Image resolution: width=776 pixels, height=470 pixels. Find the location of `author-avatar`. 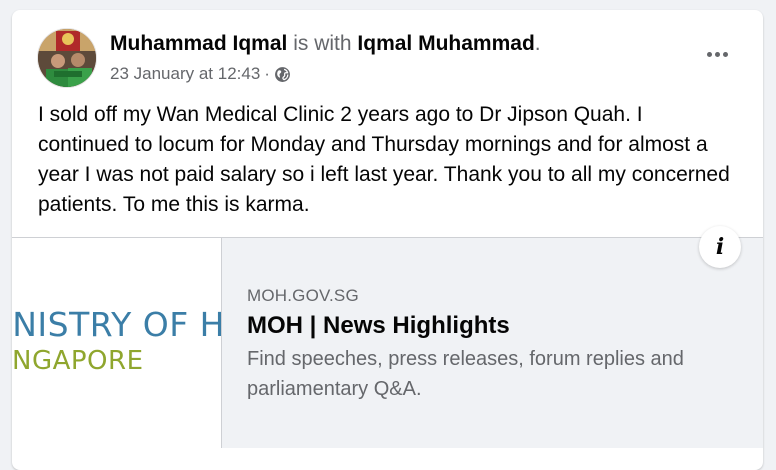

author-avatar is located at coordinates (67, 58).